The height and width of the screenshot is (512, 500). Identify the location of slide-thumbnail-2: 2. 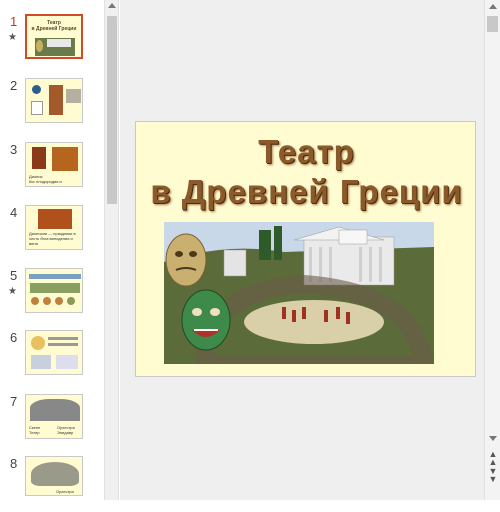
(52, 106).